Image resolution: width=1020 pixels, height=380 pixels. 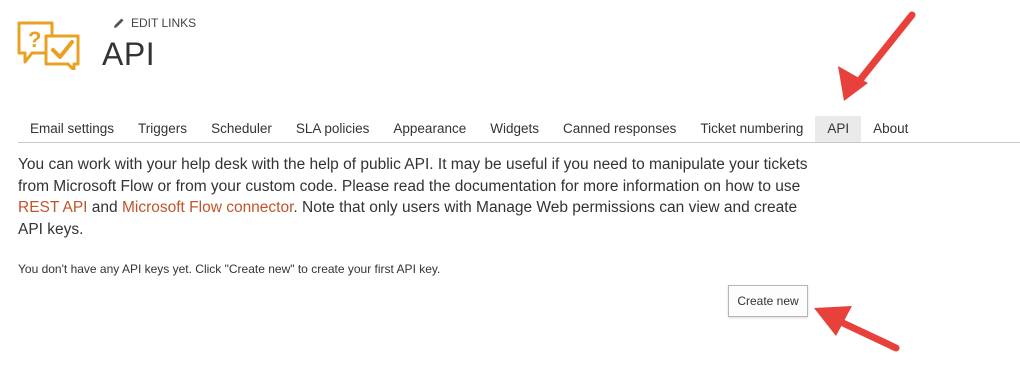 What do you see at coordinates (207, 207) in the screenshot?
I see `microsoft-flow-connector-link: Microsoft Flow connector` at bounding box center [207, 207].